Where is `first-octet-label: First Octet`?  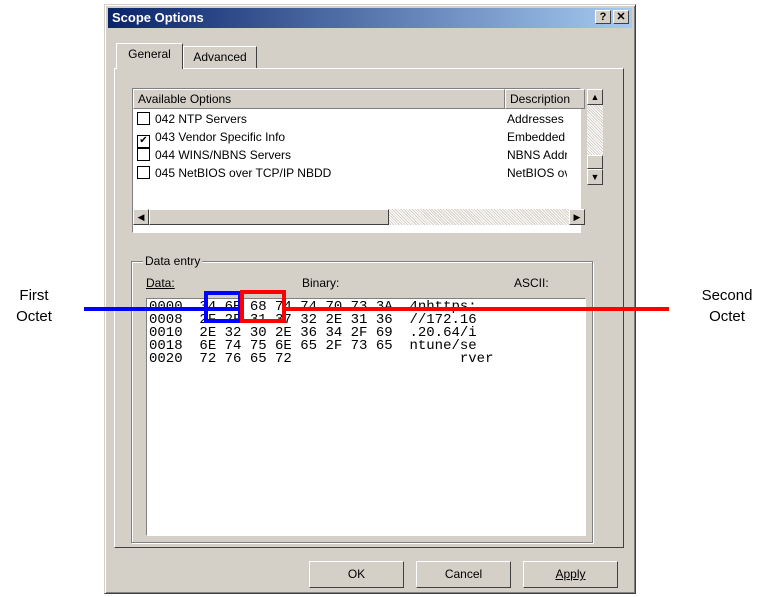 first-octet-label: First Octet is located at coordinates (34, 306).